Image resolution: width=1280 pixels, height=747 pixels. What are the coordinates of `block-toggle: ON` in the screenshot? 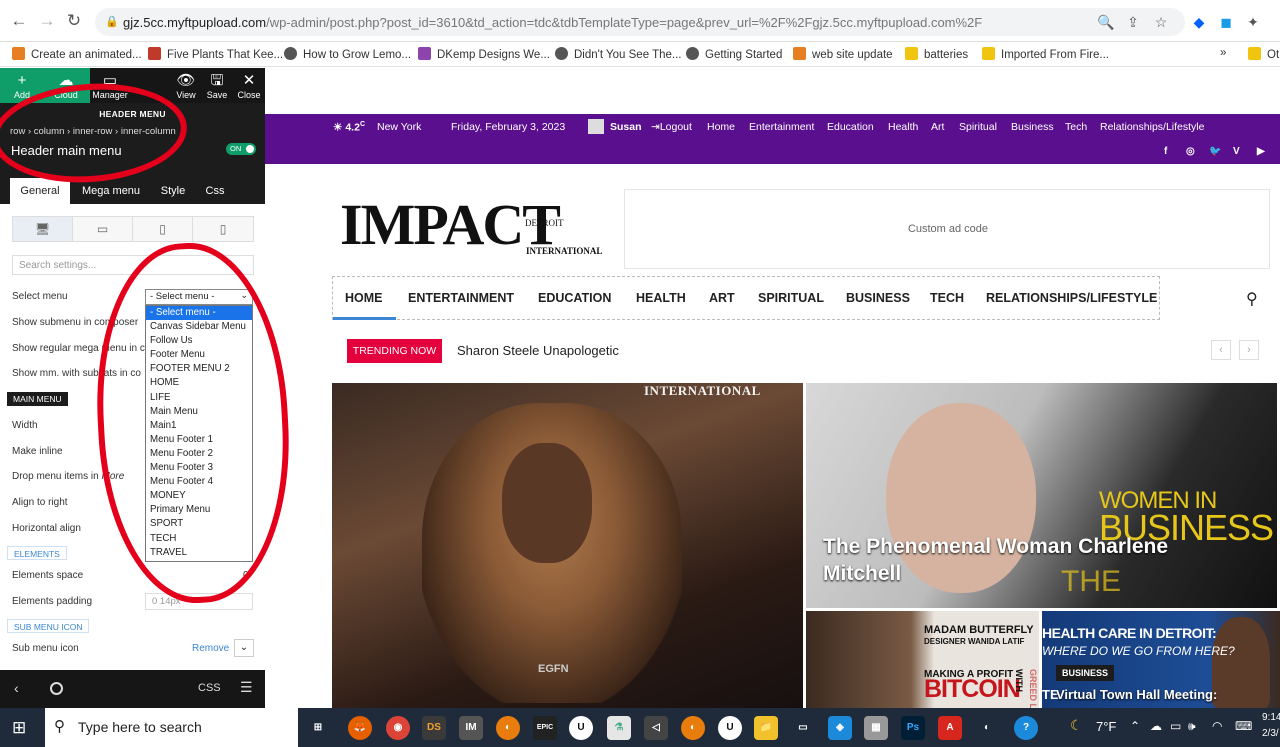 It's located at (241, 149).